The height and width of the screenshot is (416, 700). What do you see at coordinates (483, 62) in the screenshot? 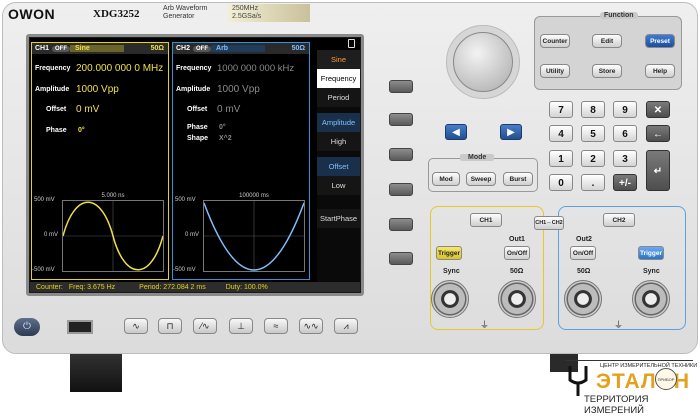
I see `rotary-knob` at bounding box center [483, 62].